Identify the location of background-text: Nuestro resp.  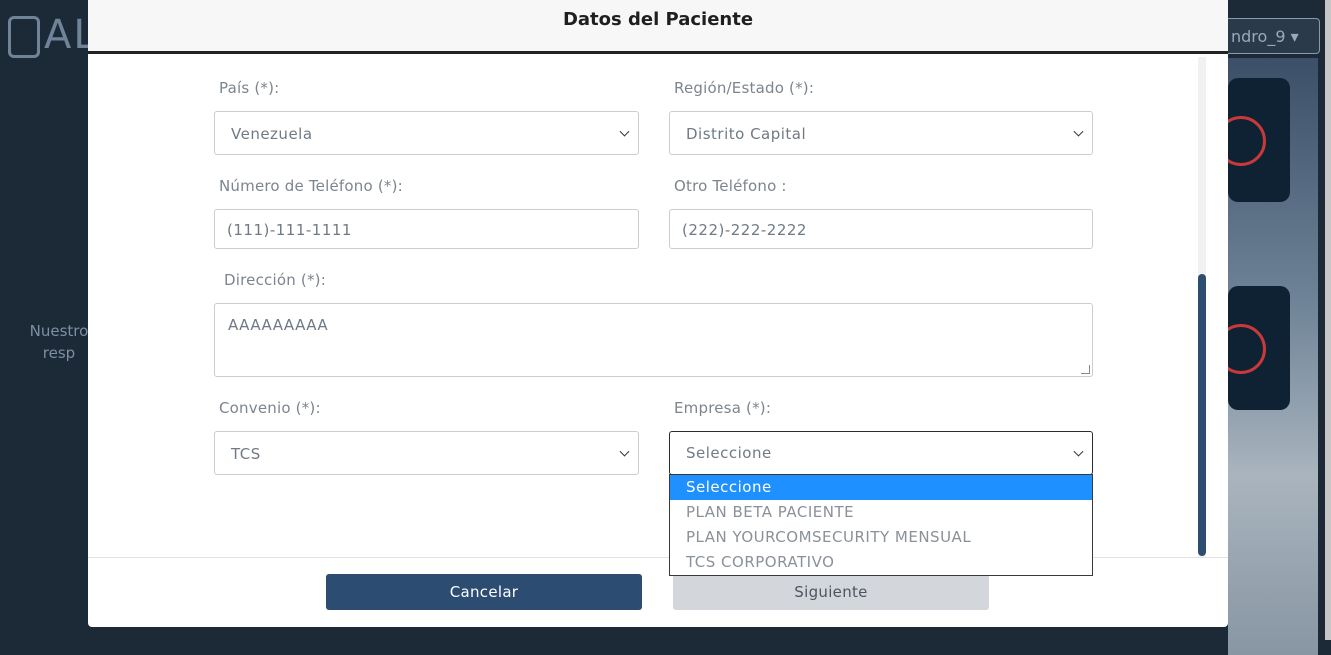
(59, 342).